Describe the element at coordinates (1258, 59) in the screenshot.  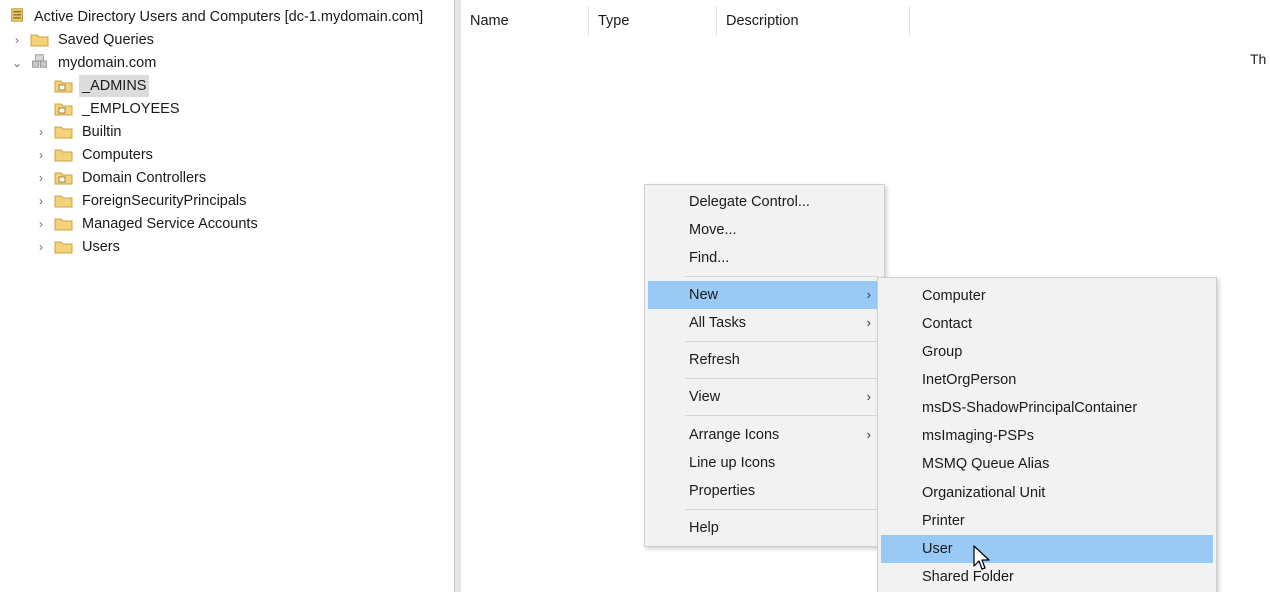
I see `empty-list-message: Th` at that location.